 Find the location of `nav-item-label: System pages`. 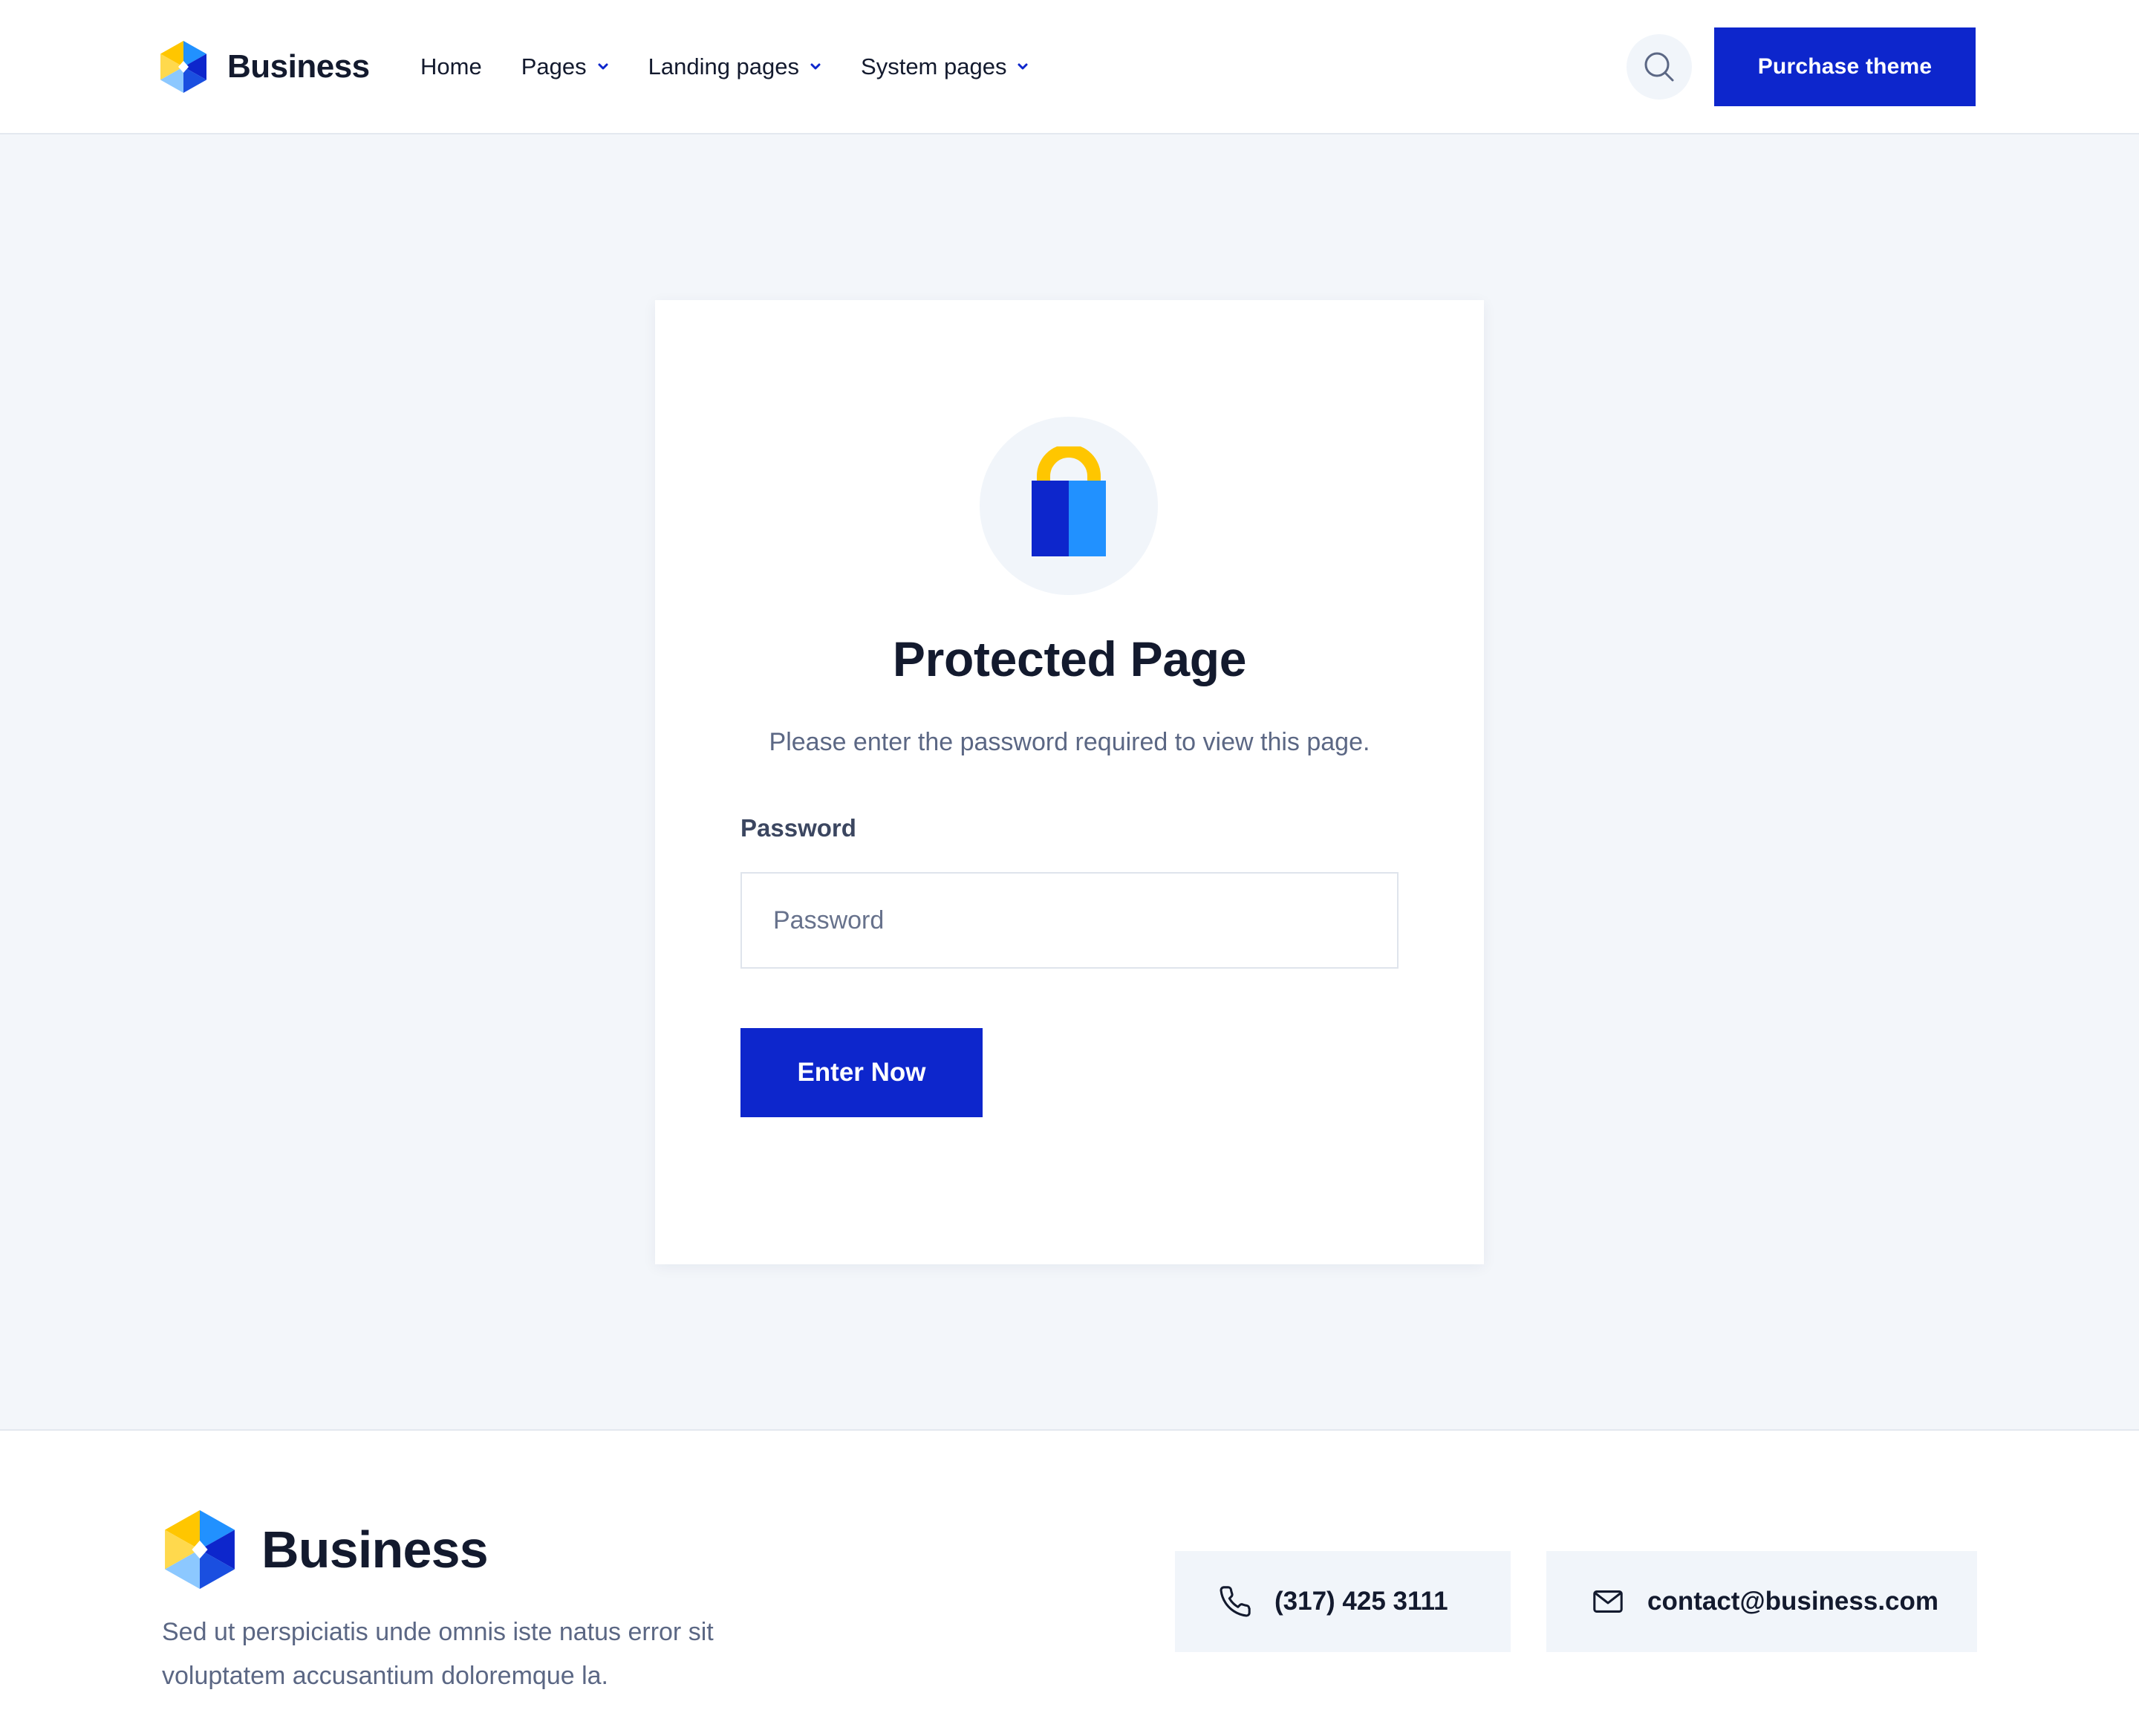

nav-item-label: System pages is located at coordinates (934, 66).